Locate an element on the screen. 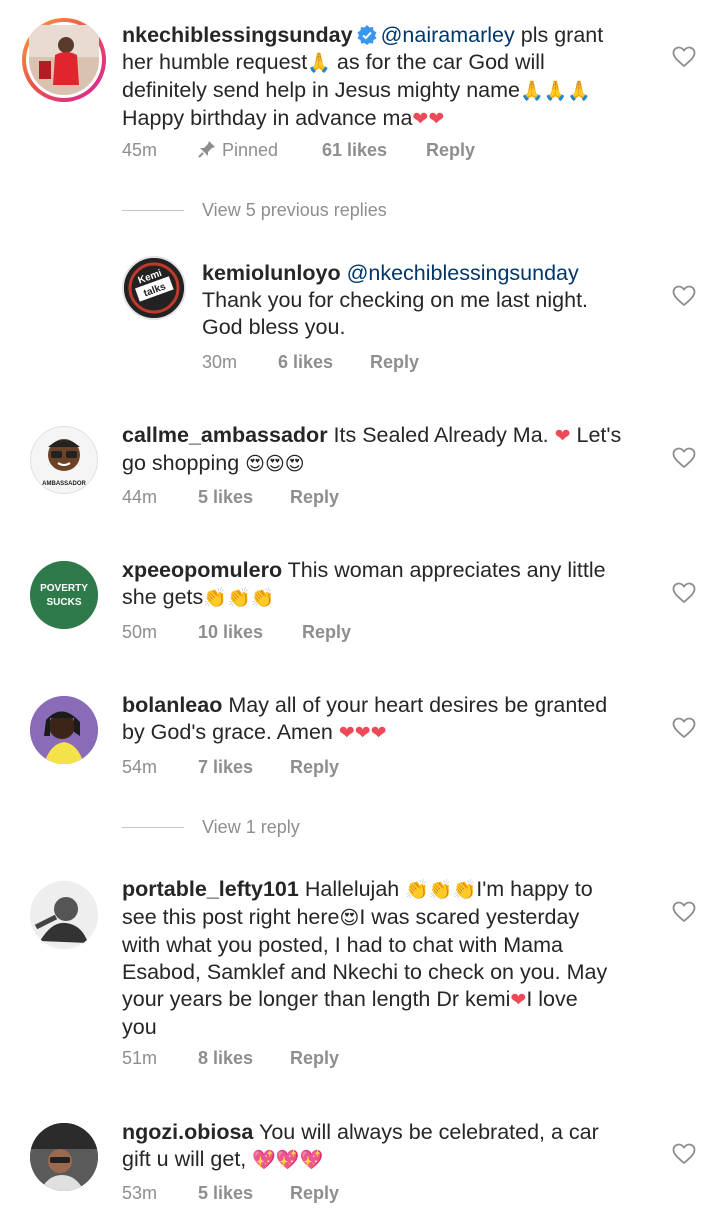 The width and height of the screenshot is (720, 1226). comment-username: nkechiblessingsunday is located at coordinates (237, 35).